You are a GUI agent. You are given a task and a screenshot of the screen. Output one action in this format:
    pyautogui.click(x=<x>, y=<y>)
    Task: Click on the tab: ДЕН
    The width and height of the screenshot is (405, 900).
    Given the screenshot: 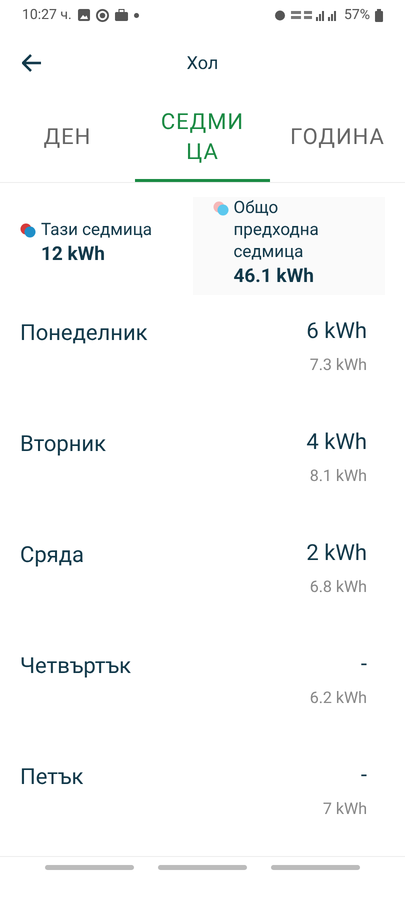 What is the action you would take?
    pyautogui.click(x=67, y=139)
    